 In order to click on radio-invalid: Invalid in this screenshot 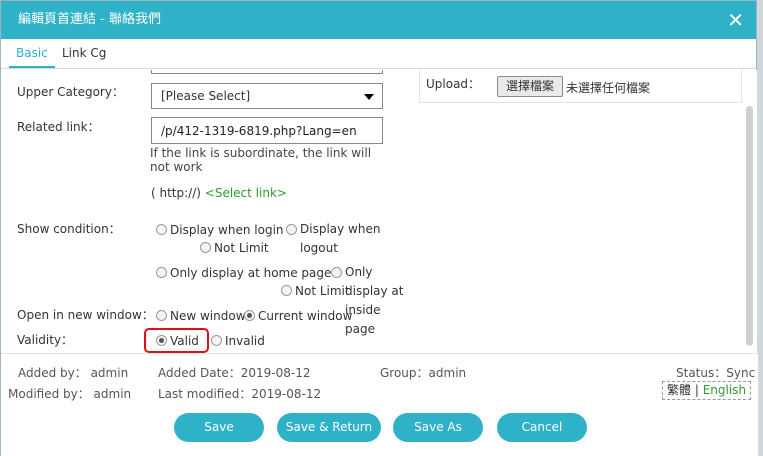, I will do `click(238, 341)`.